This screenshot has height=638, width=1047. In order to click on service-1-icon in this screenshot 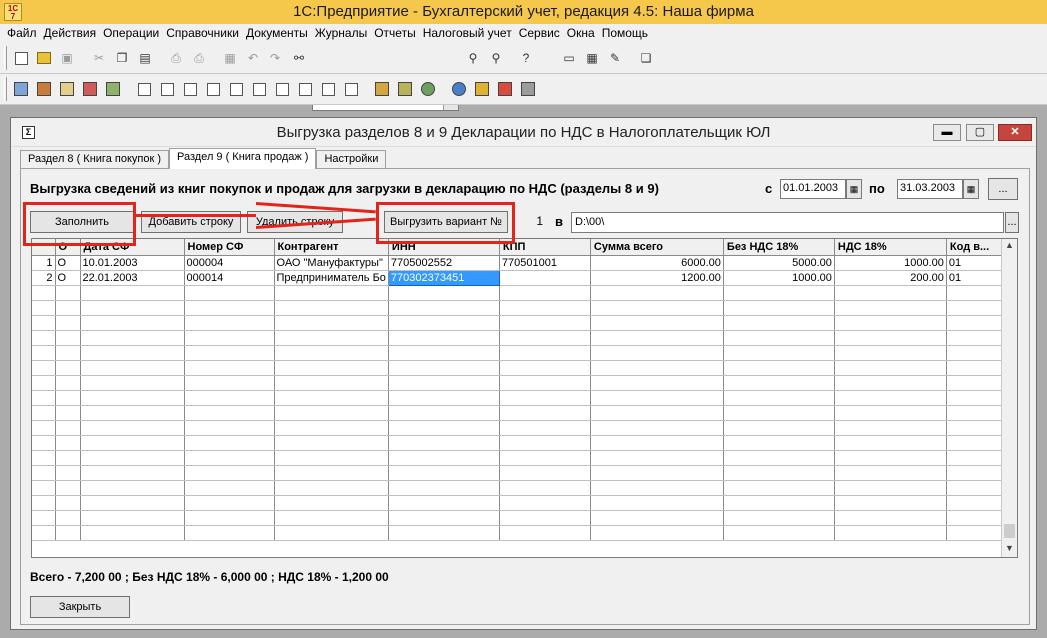, I will do `click(459, 89)`.